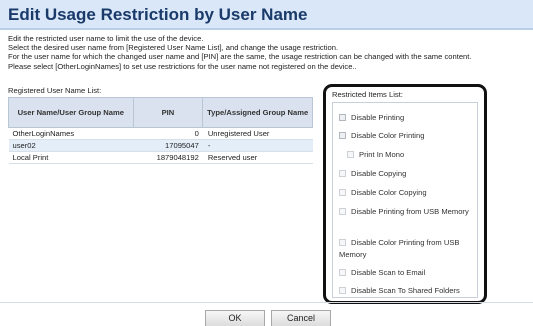 The image size is (533, 326). Describe the element at coordinates (378, 117) in the screenshot. I see `restricted-item-label: Disable Printing` at that location.